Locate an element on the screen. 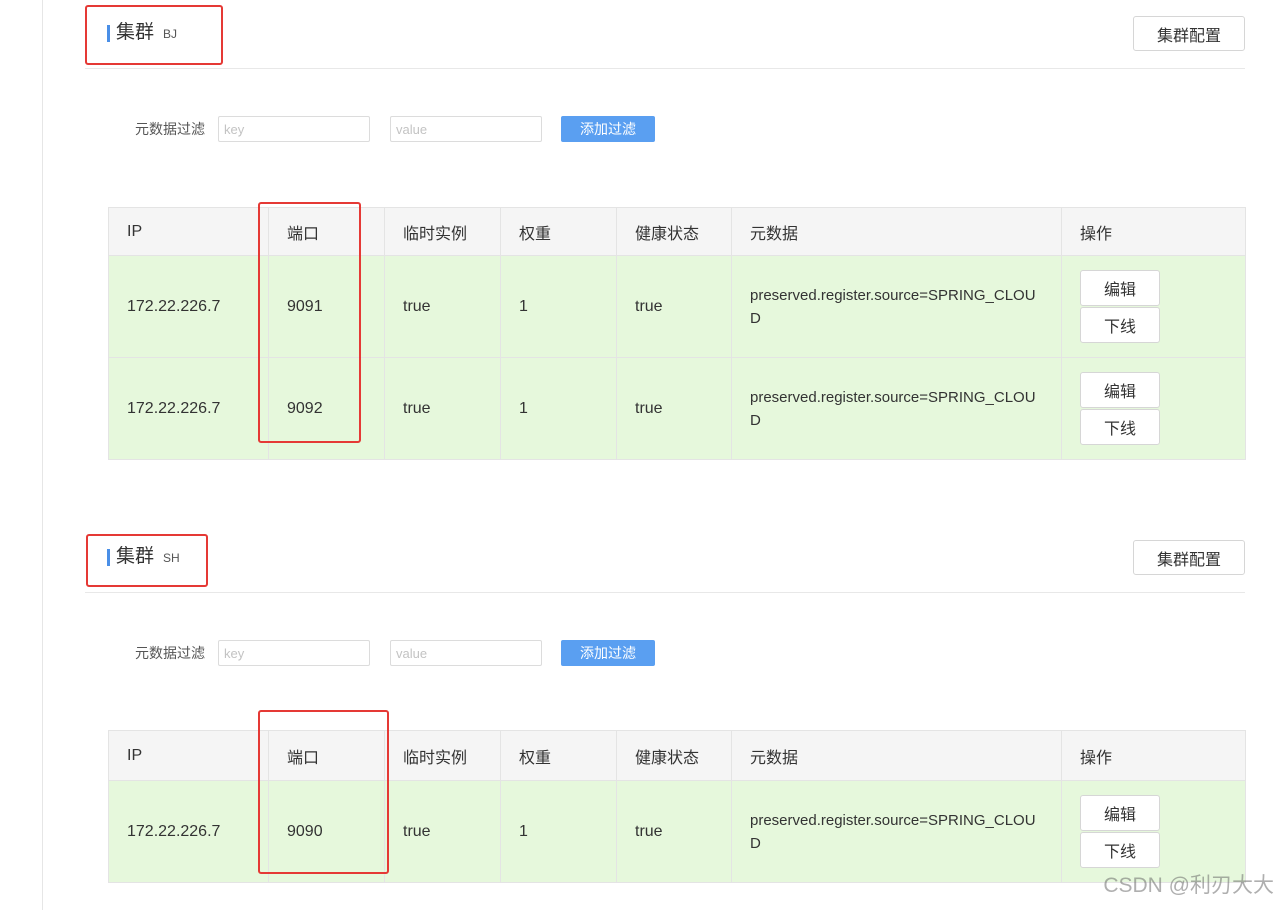 The width and height of the screenshot is (1280, 910). cluster-heading: 集群 BJ is located at coordinates (142, 33).